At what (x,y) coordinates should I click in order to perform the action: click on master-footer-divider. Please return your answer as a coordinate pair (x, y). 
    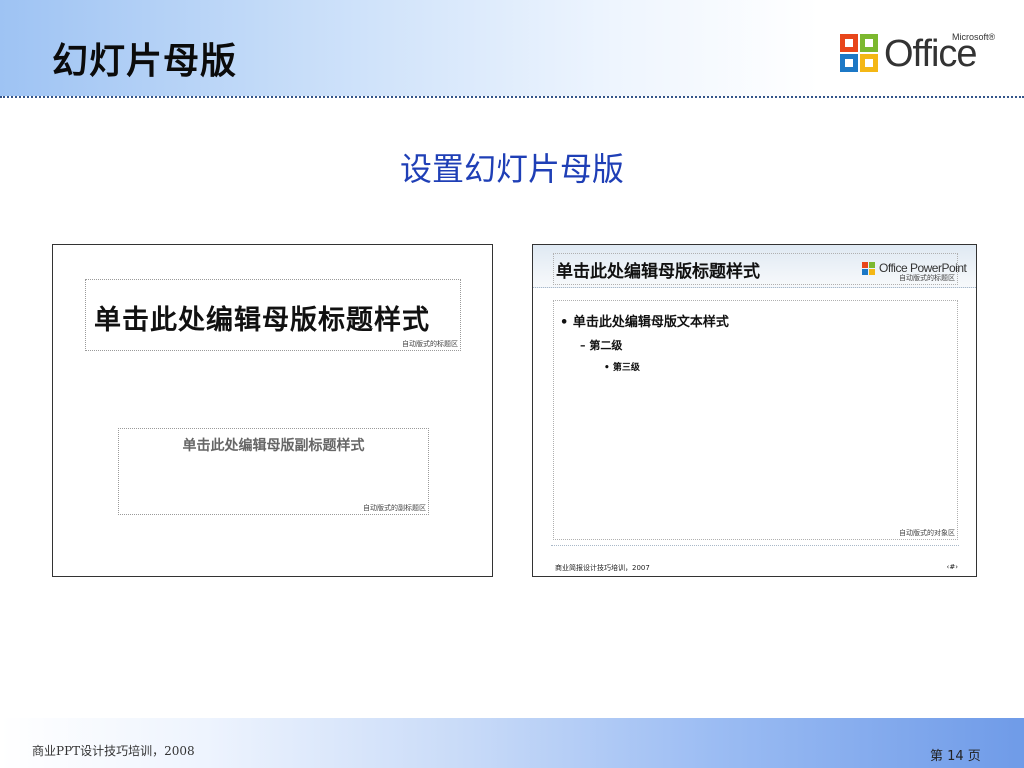
    Looking at the image, I should click on (755, 545).